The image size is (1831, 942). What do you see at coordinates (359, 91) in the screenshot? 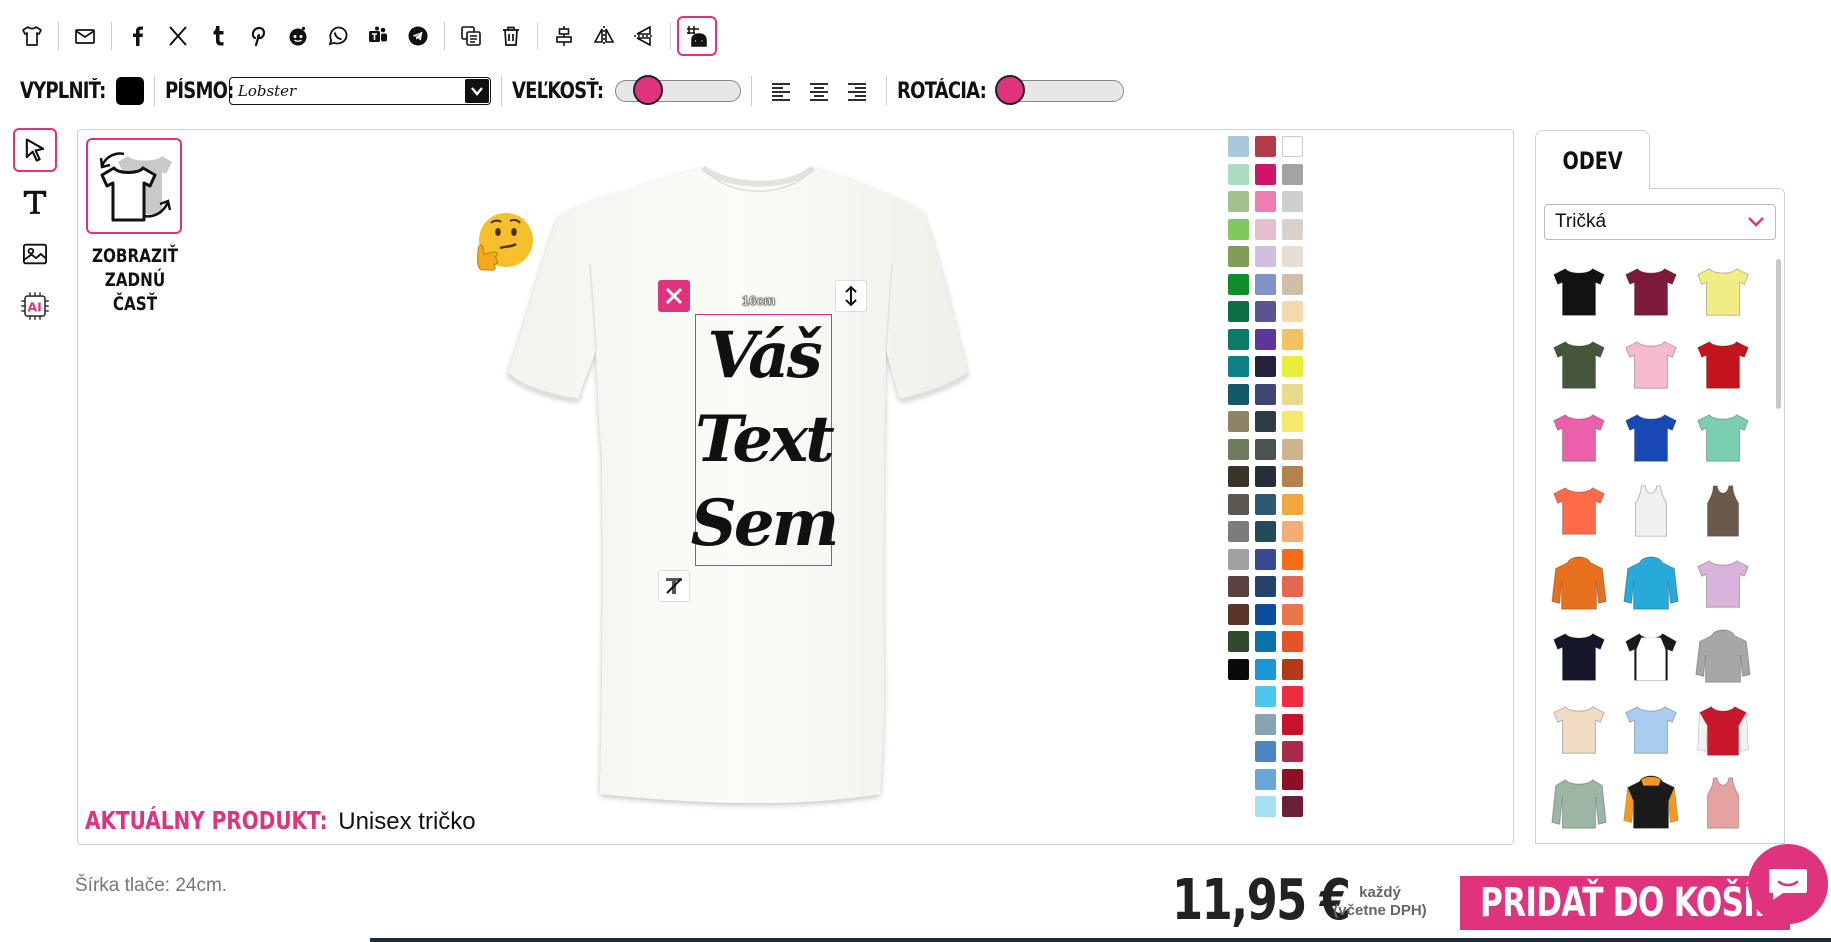
I see `font-select: Lobster` at bounding box center [359, 91].